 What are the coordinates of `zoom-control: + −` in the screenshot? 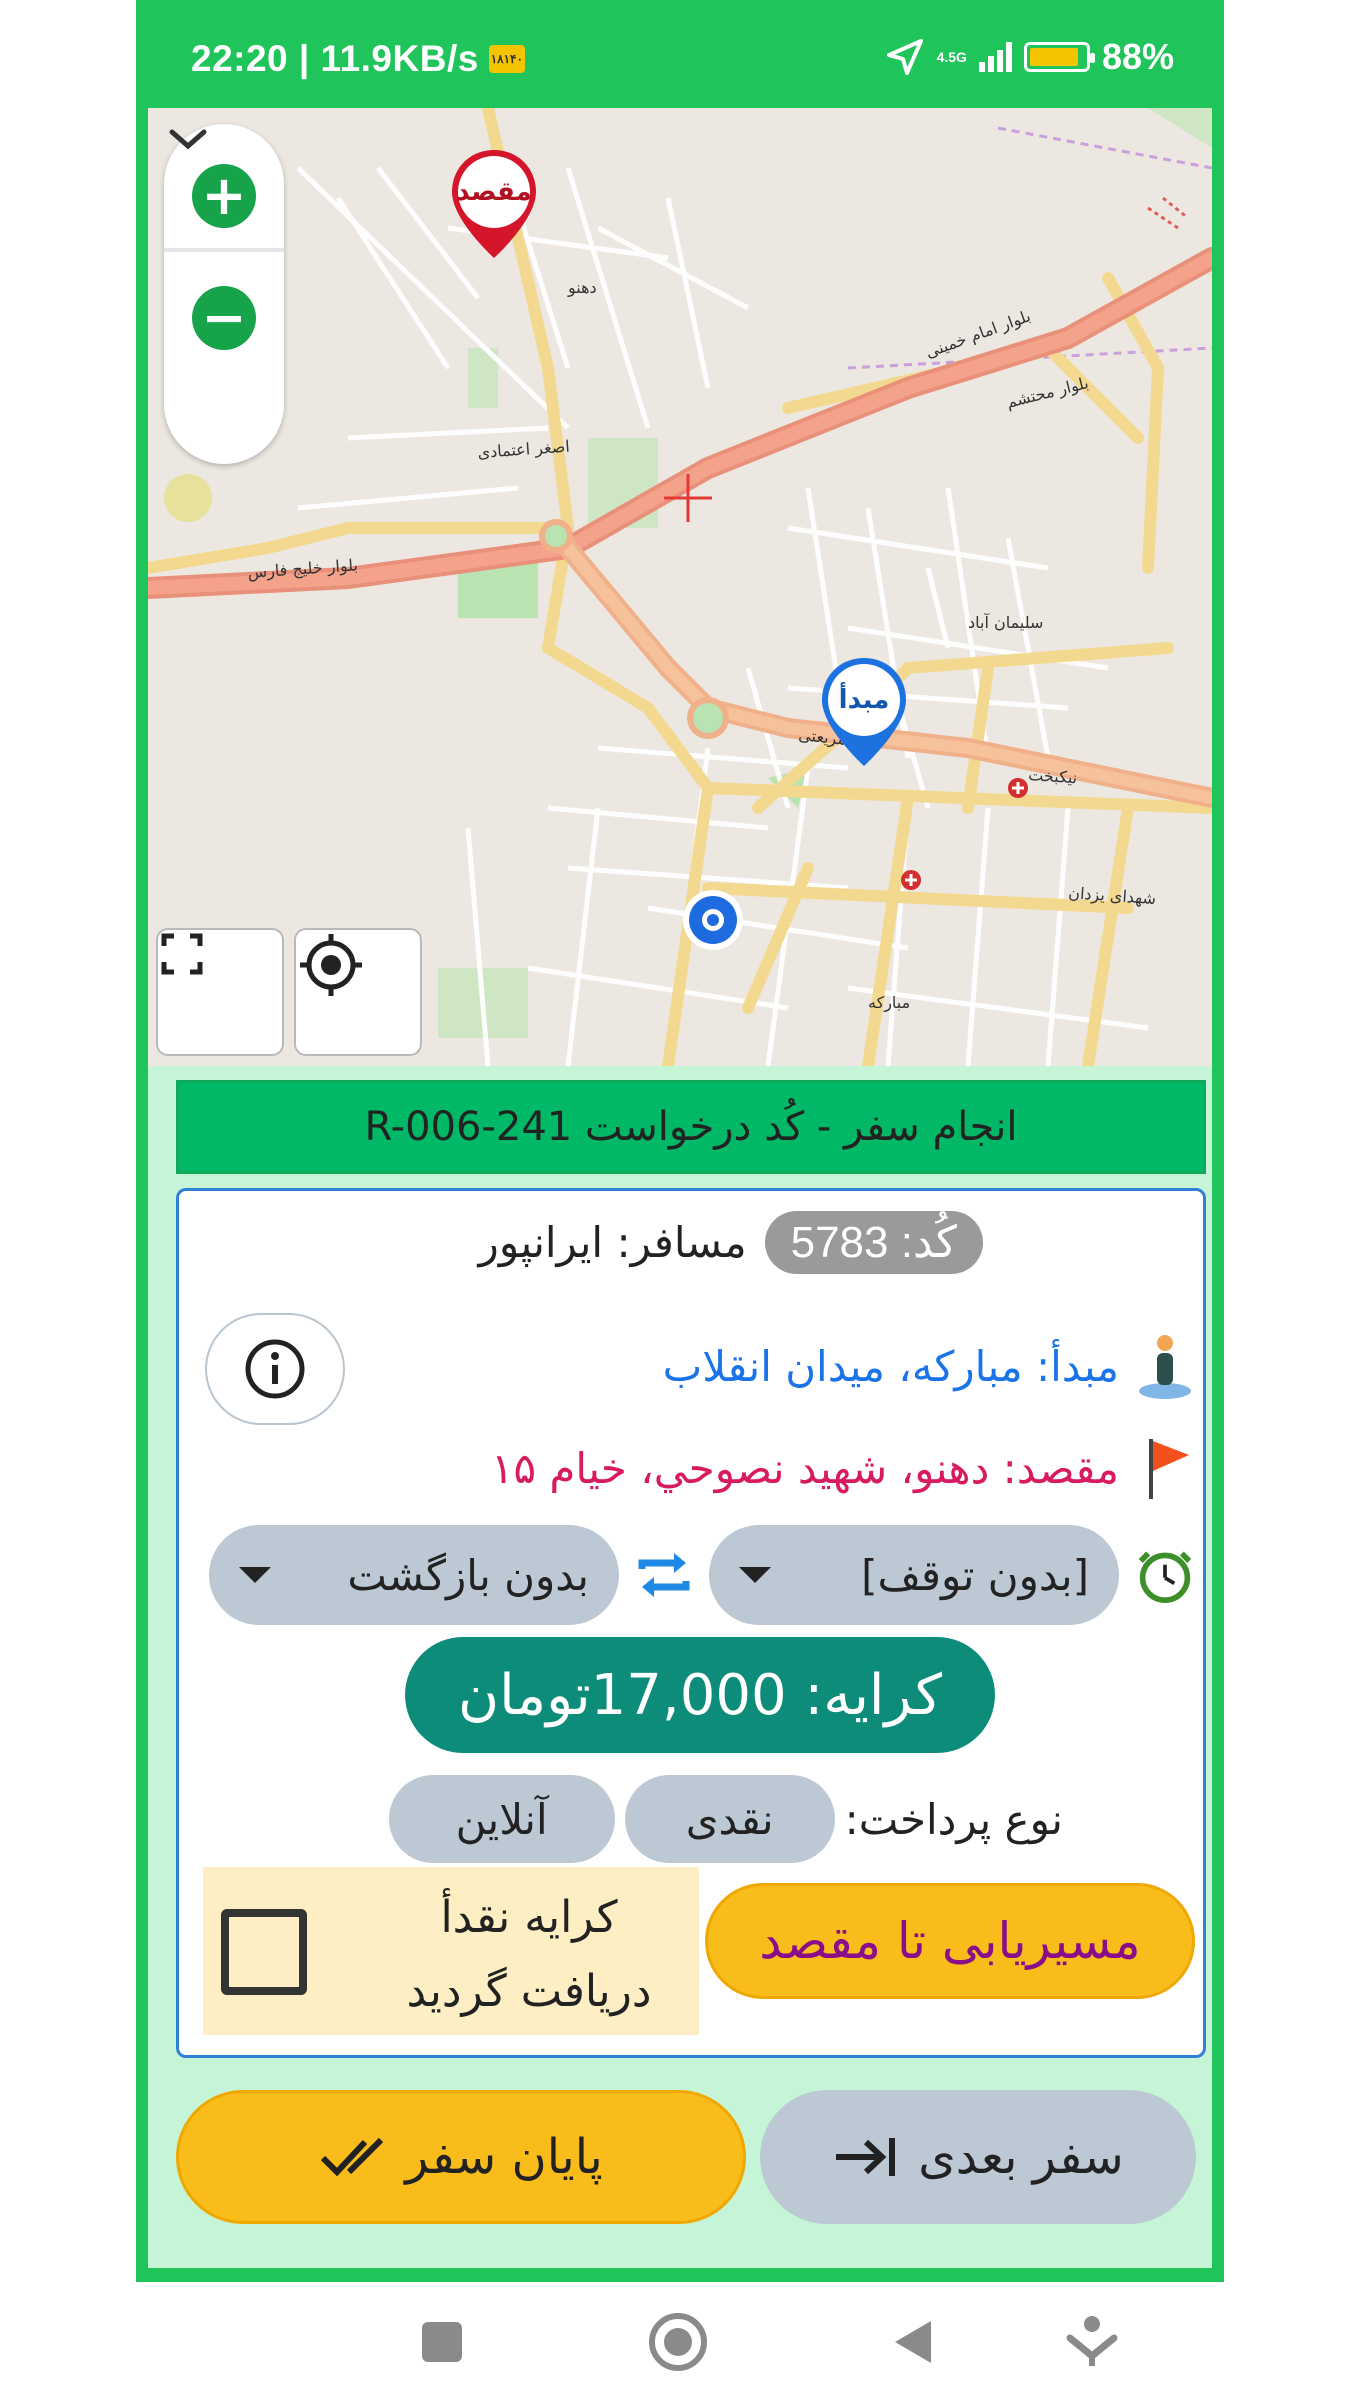 It's located at (224, 294).